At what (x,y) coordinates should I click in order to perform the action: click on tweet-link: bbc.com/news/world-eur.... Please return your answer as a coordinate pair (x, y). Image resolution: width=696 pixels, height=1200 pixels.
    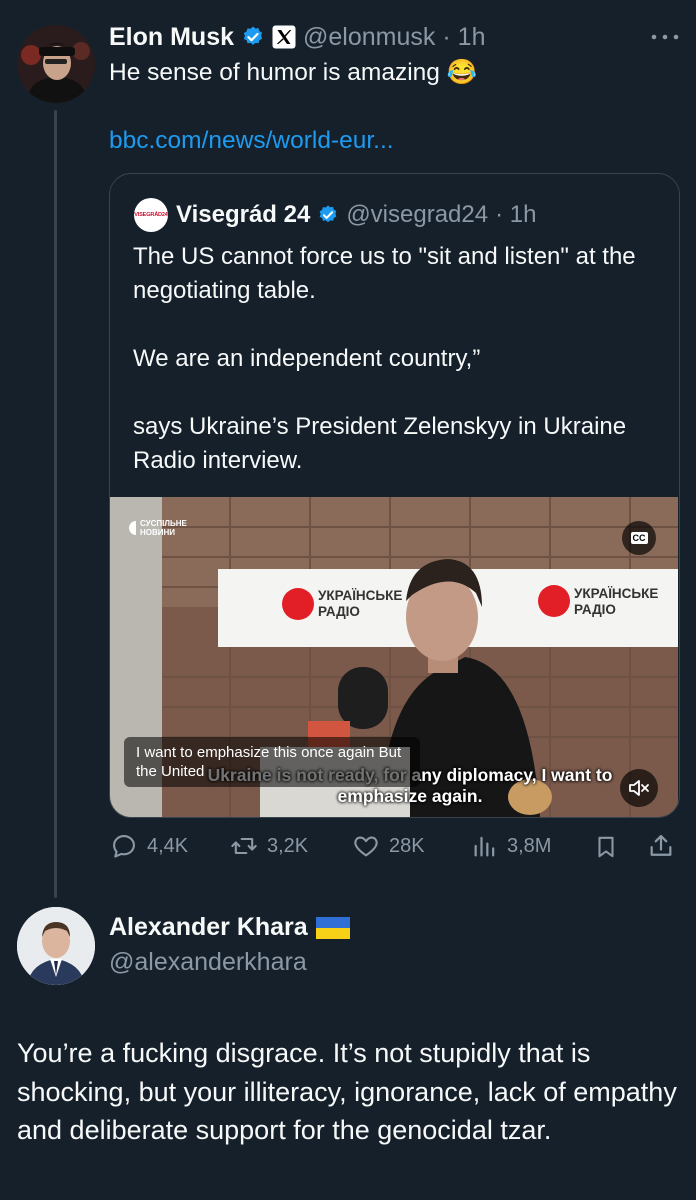
    Looking at the image, I should click on (251, 141).